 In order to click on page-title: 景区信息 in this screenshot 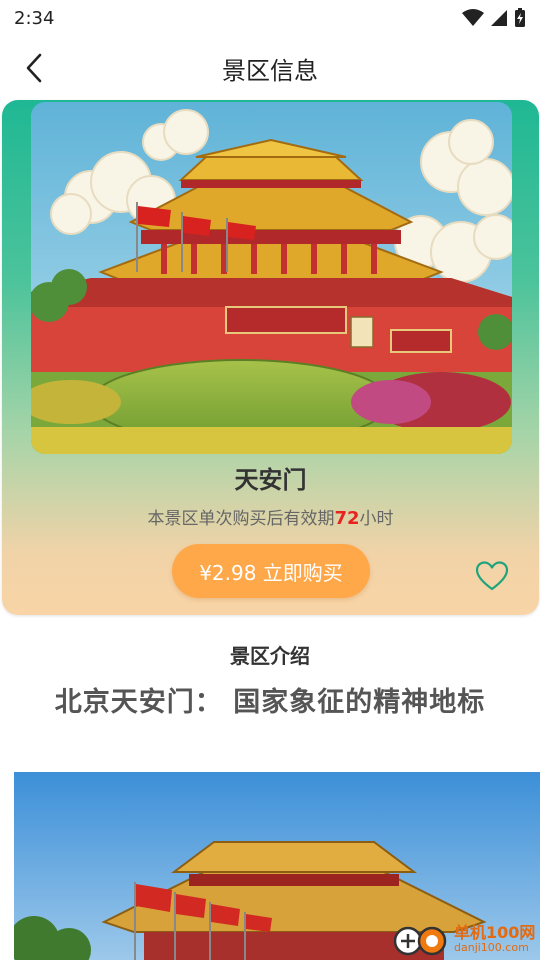, I will do `click(270, 70)`.